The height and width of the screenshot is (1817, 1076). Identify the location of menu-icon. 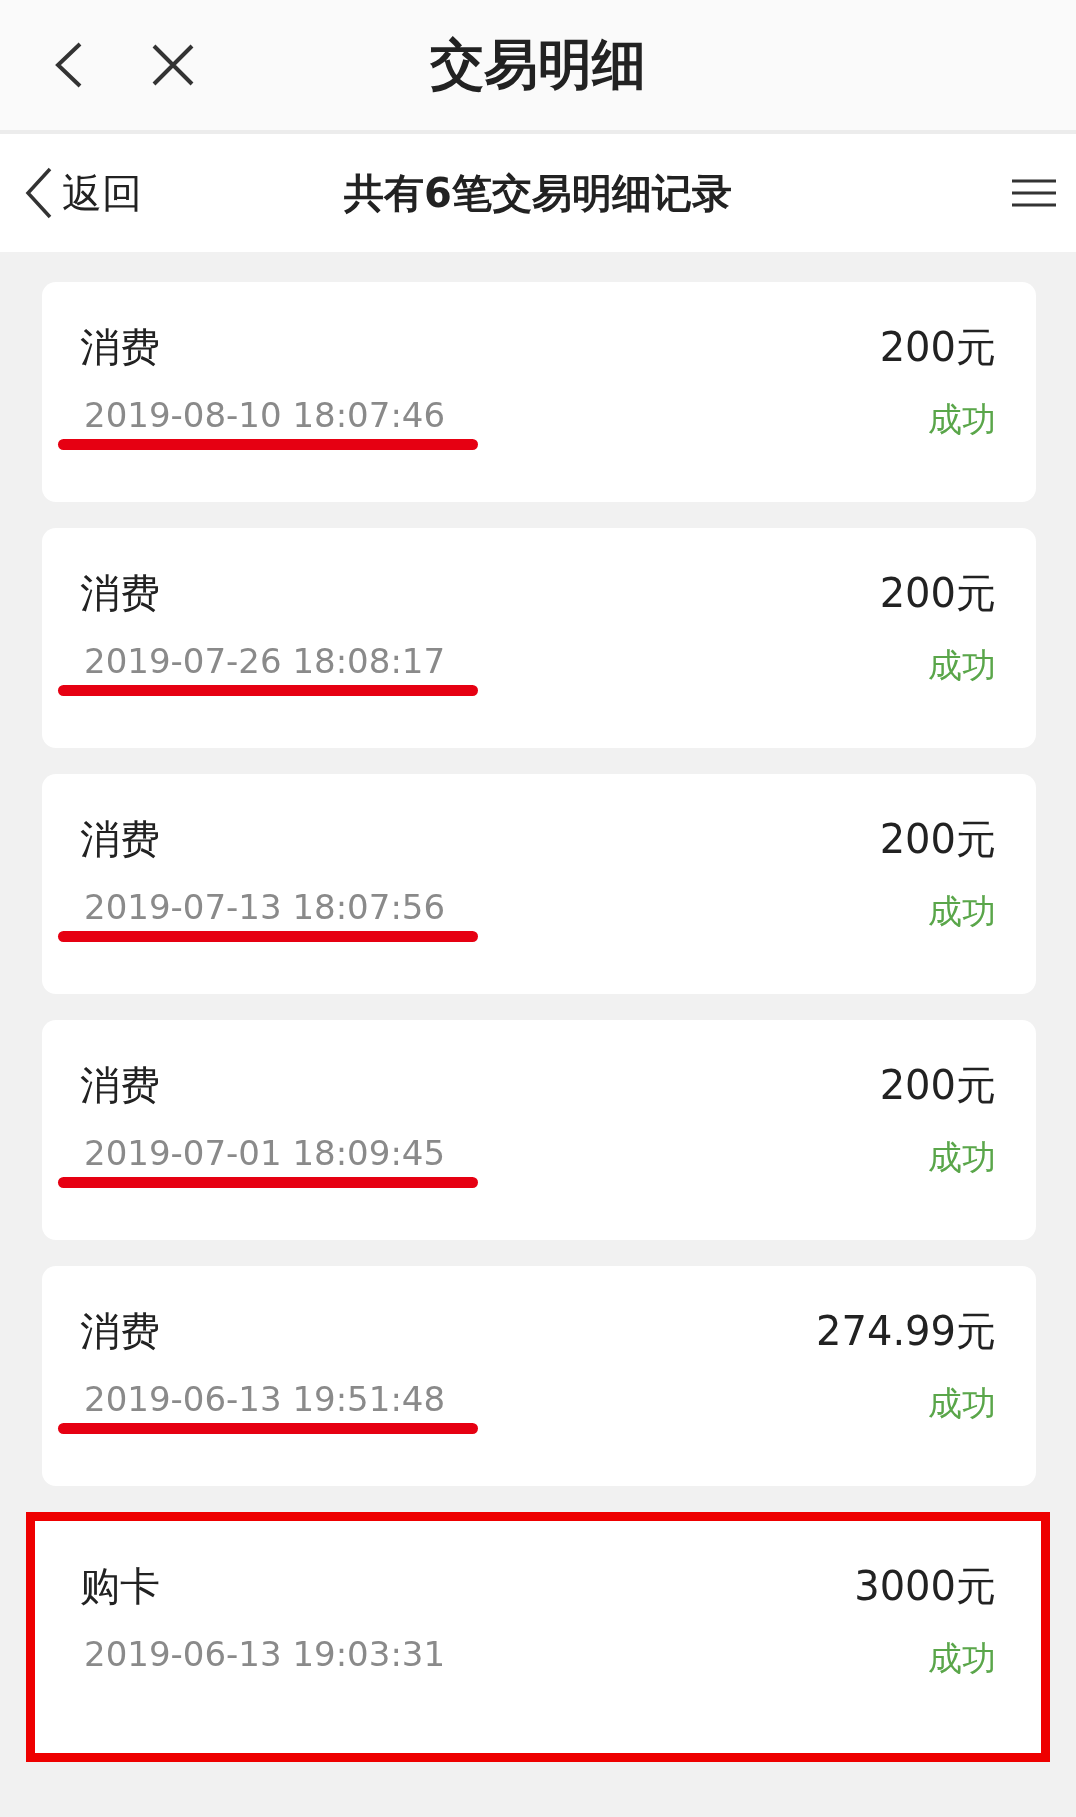
(1034, 193).